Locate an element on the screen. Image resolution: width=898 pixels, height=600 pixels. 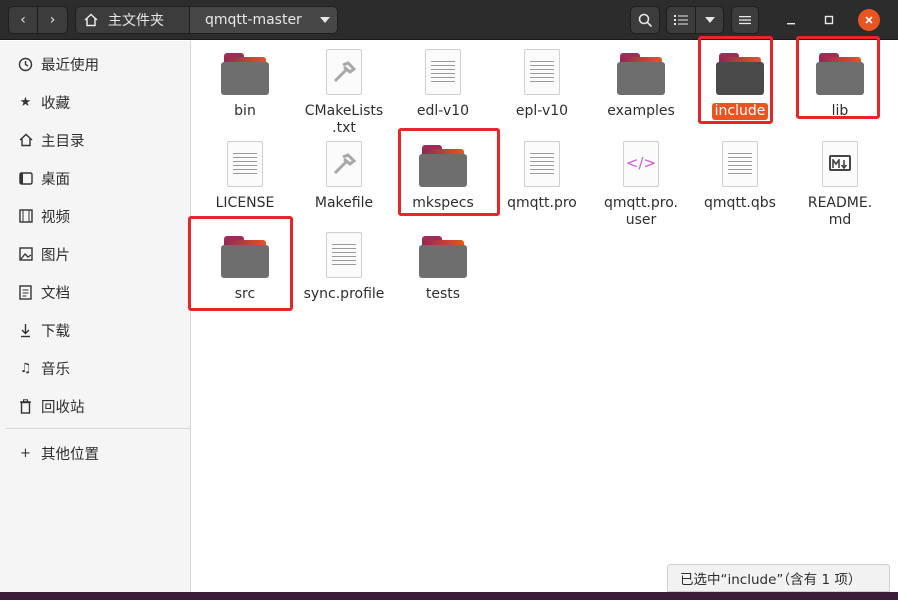
file-item-qmqtt-pro: qmqtt.pro is located at coordinates (542, 176).